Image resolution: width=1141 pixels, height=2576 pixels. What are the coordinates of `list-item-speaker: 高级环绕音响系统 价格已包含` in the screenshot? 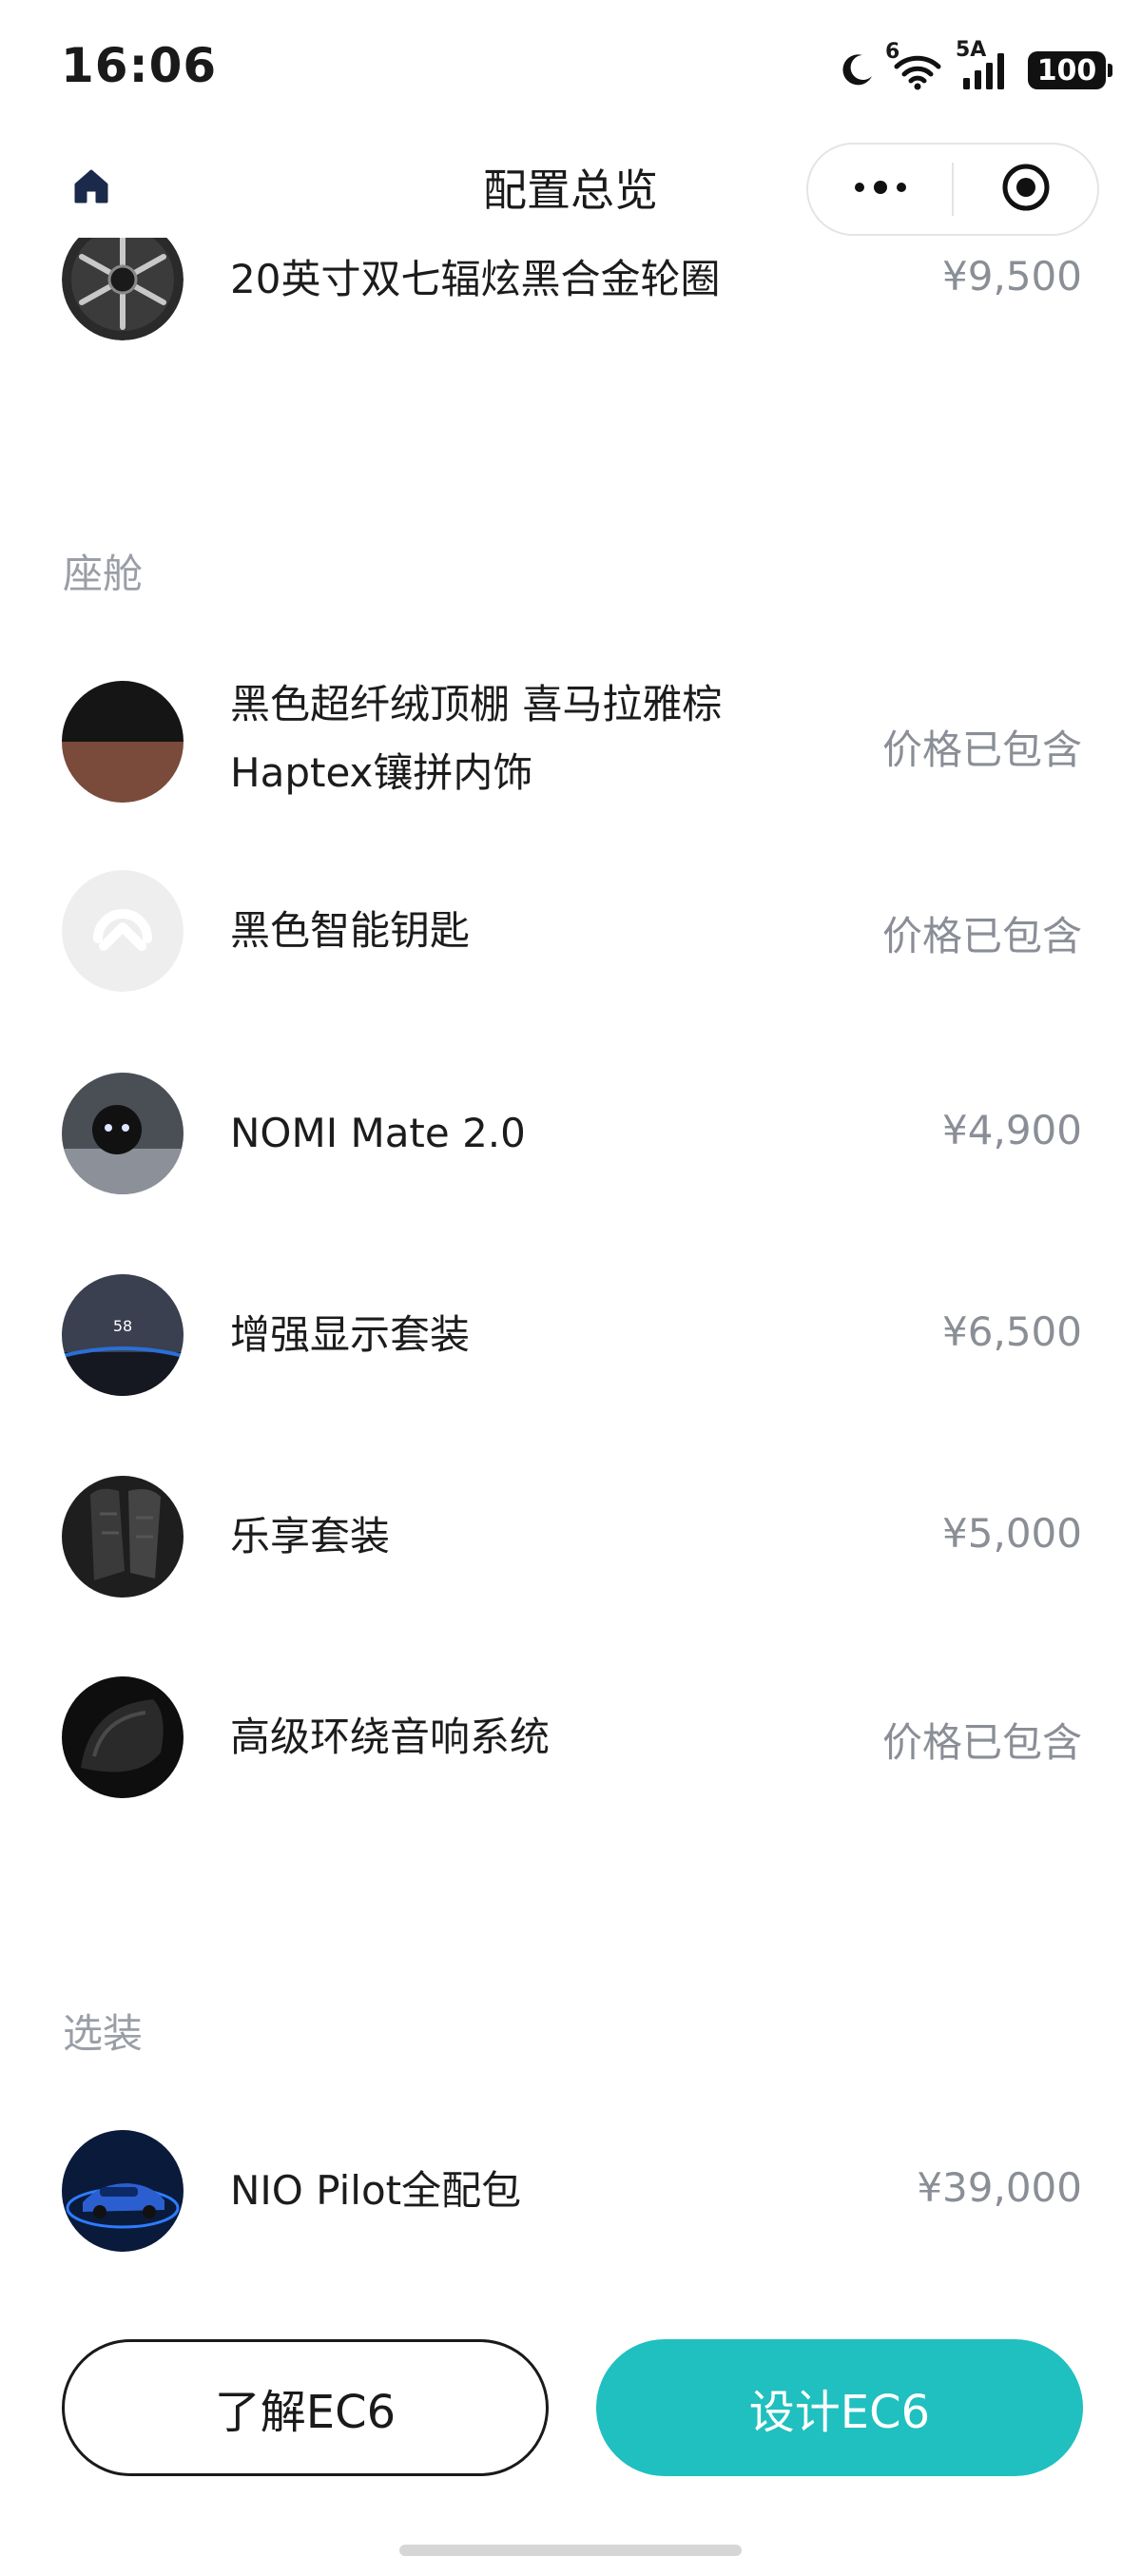 It's located at (570, 1747).